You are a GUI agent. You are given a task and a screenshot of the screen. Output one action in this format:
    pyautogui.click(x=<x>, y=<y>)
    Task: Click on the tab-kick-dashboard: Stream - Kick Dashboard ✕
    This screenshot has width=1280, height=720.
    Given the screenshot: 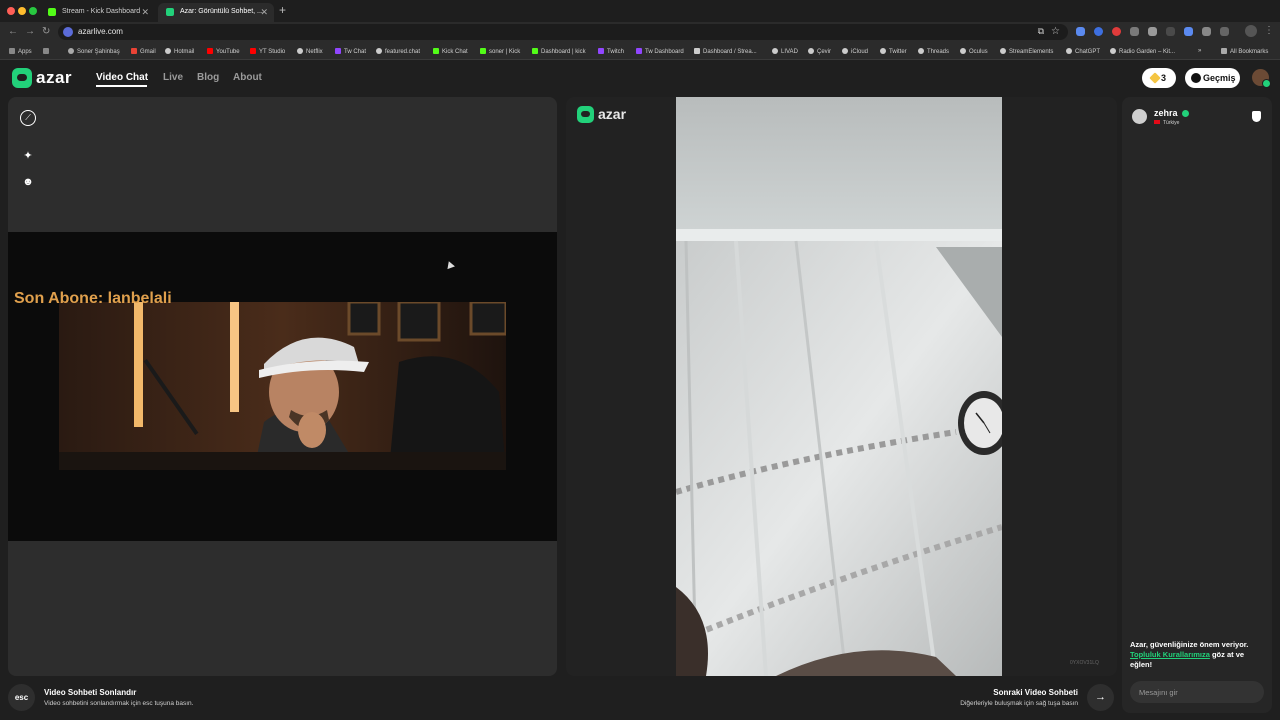 What is the action you would take?
    pyautogui.click(x=97, y=12)
    